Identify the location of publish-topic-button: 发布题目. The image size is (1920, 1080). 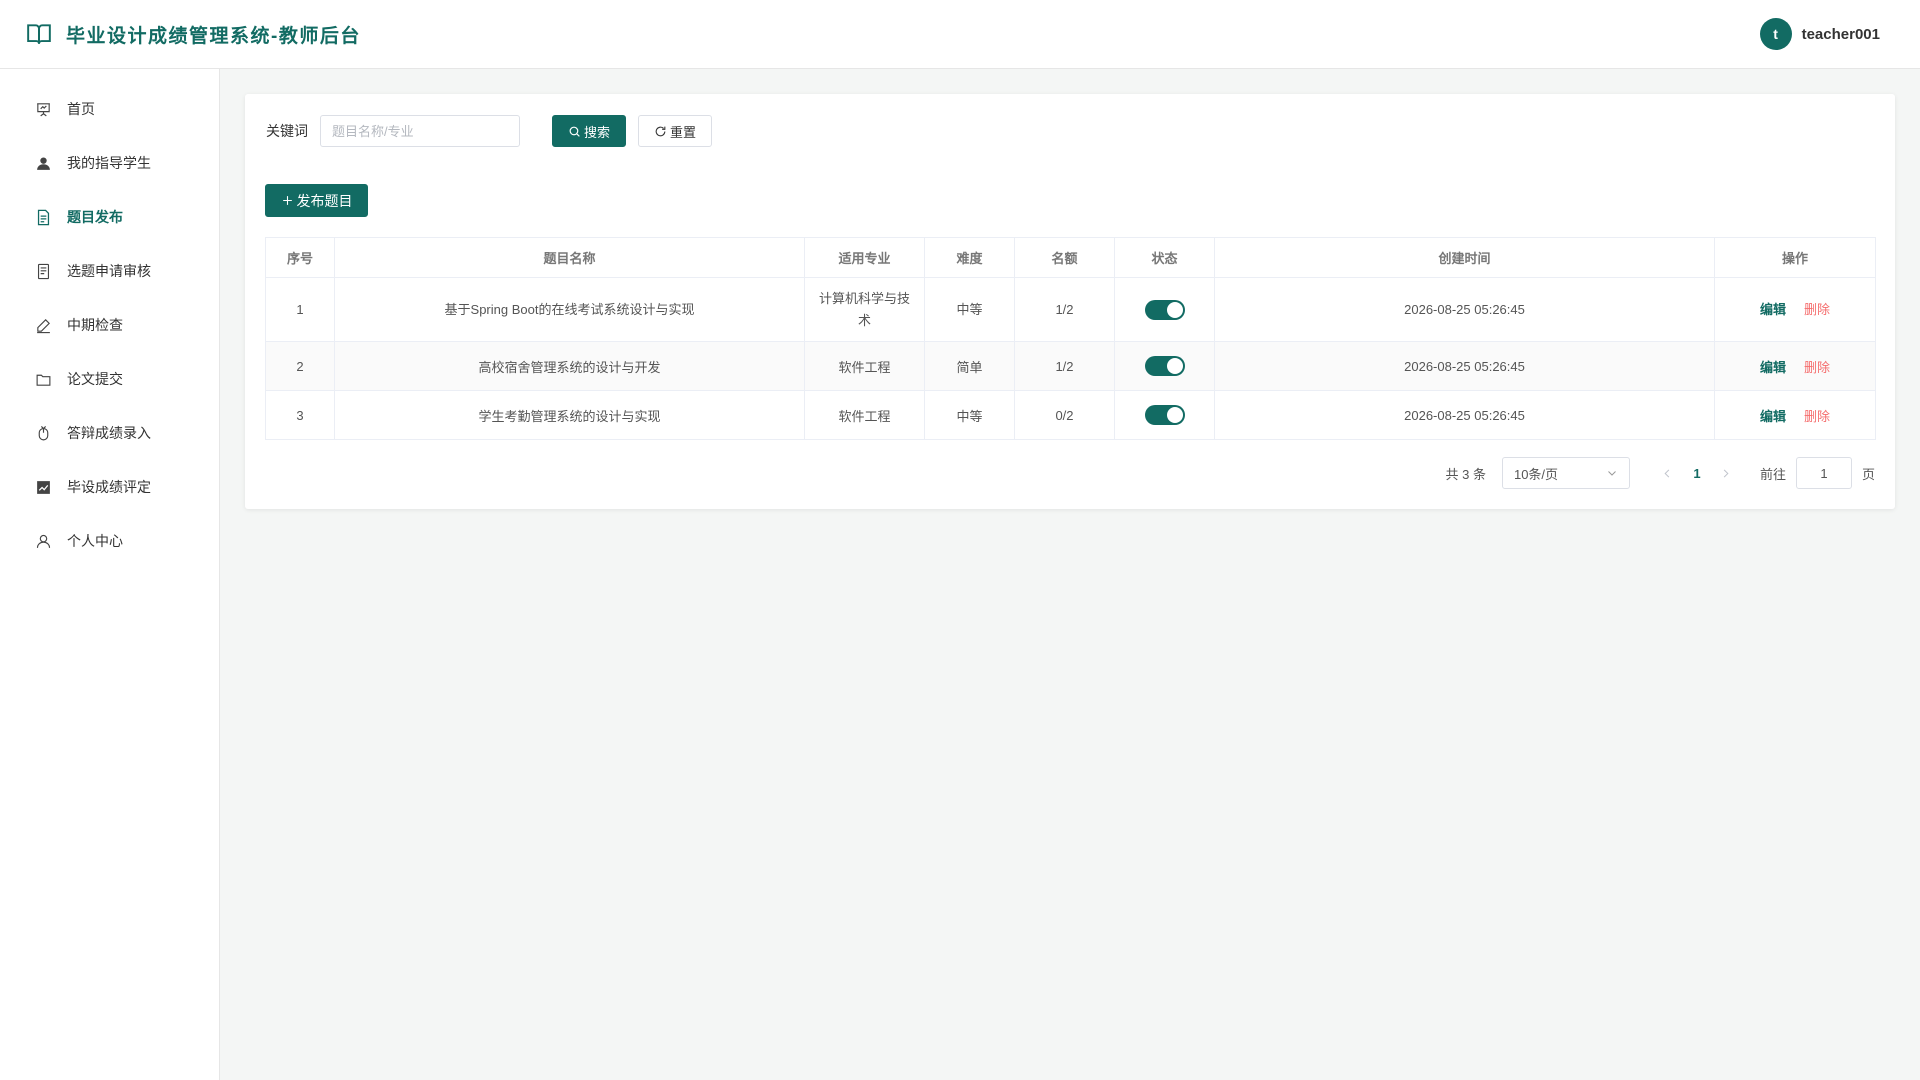
(316, 200).